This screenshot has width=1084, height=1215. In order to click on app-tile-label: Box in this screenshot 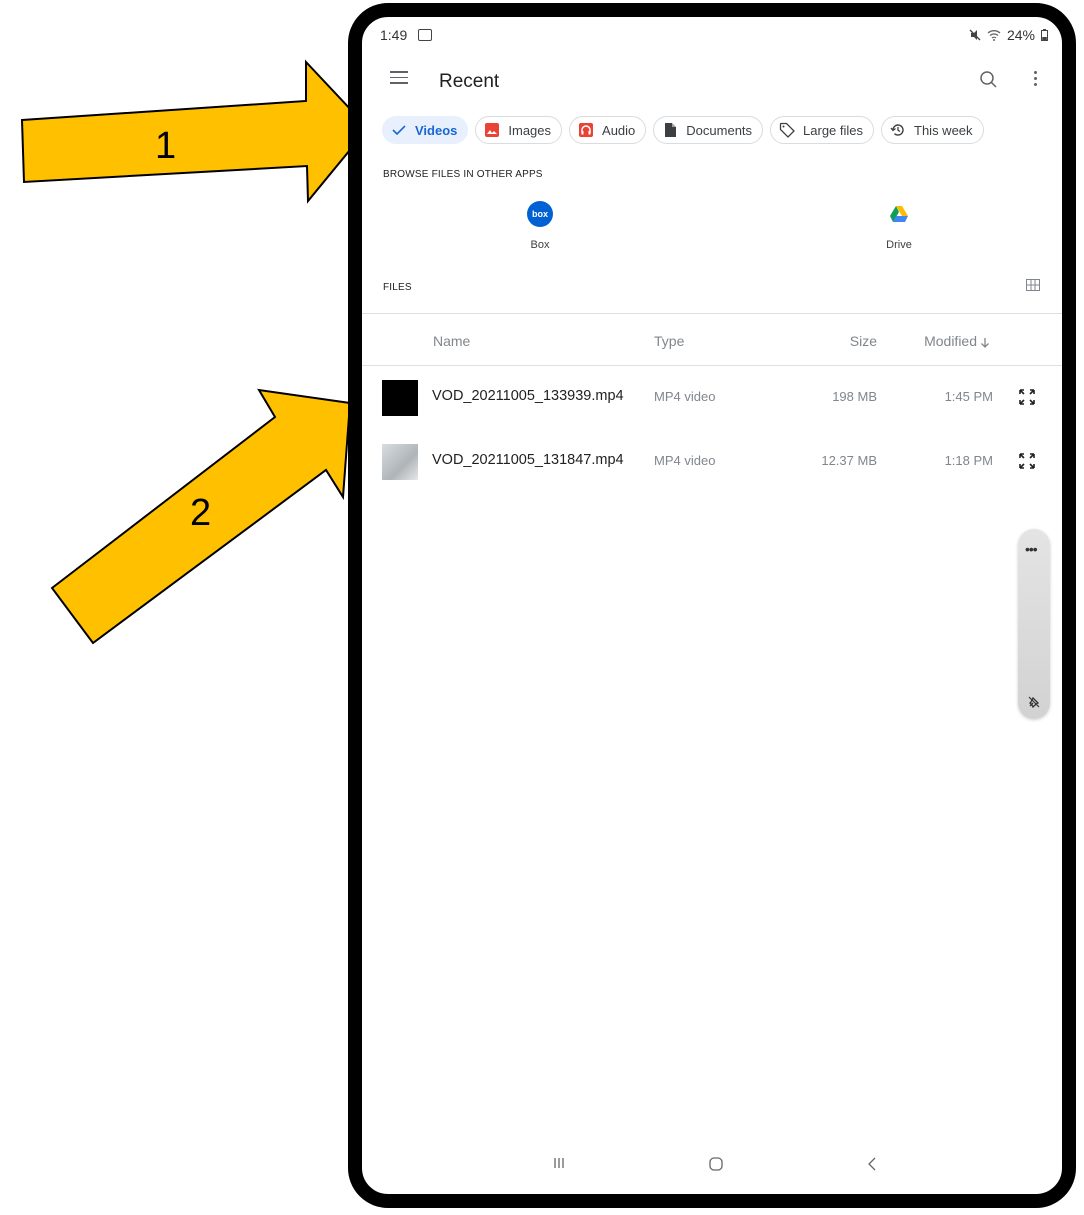, I will do `click(540, 245)`.